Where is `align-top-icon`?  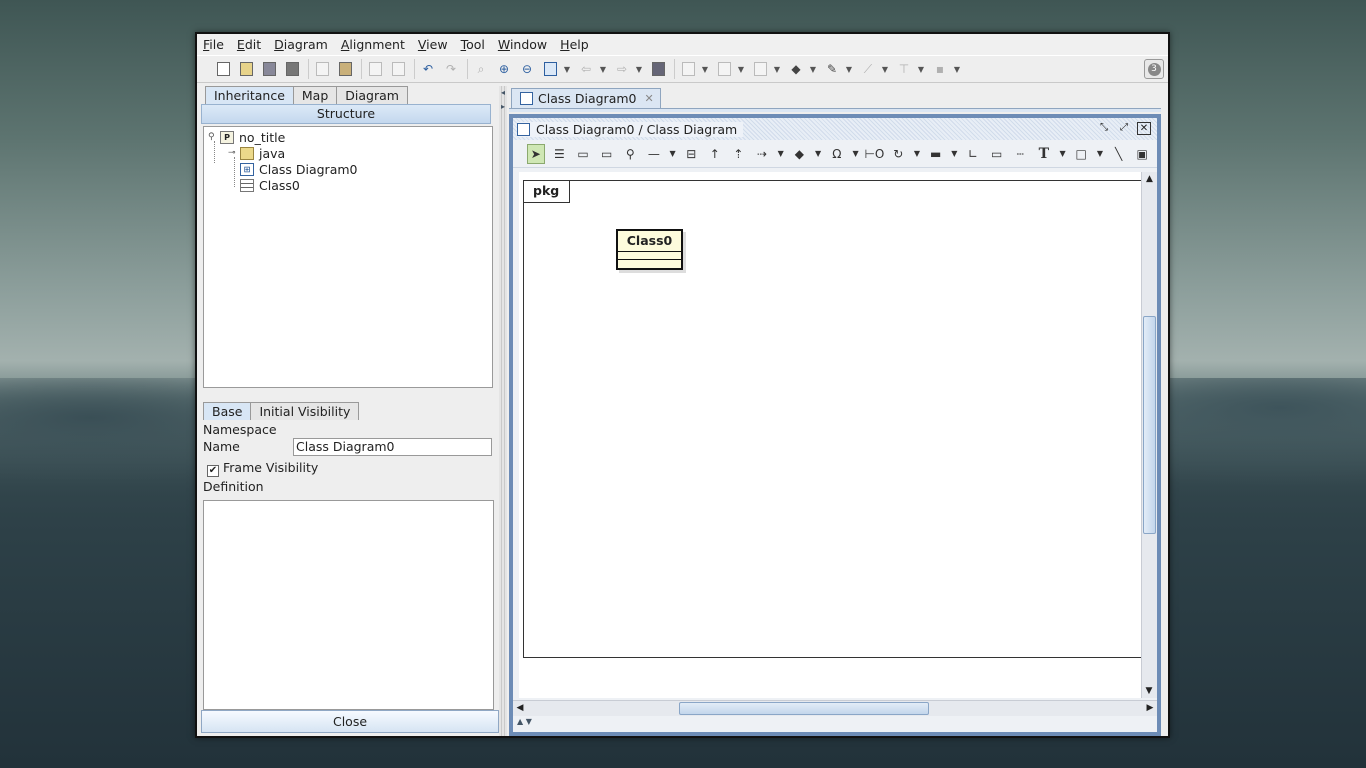 align-top-icon is located at coordinates (688, 69).